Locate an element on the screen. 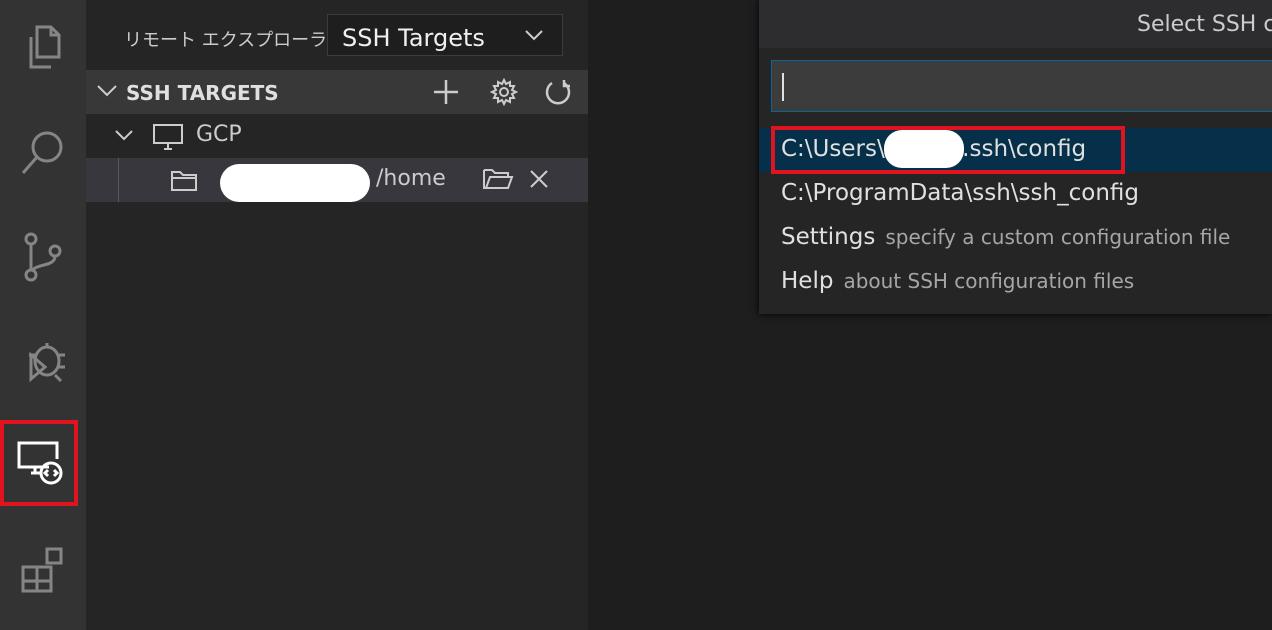 The width and height of the screenshot is (1272, 630). tree-folder-row: /home is located at coordinates (337, 180).